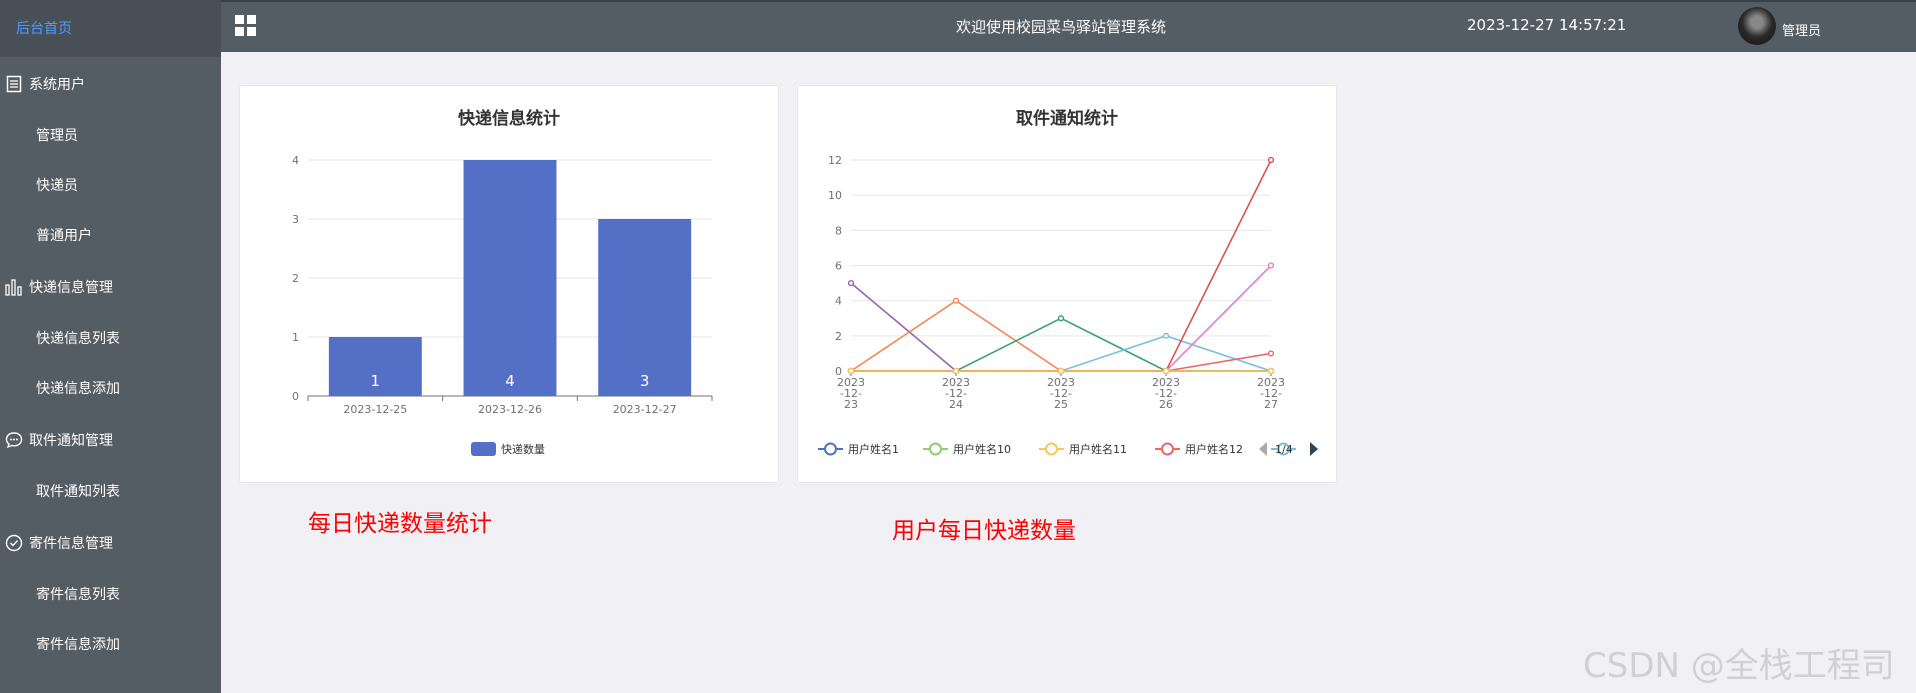 Image resolution: width=1916 pixels, height=693 pixels. What do you see at coordinates (78, 645) in the screenshot?
I see `sidebar-item-label: 寄件信息添加` at bounding box center [78, 645].